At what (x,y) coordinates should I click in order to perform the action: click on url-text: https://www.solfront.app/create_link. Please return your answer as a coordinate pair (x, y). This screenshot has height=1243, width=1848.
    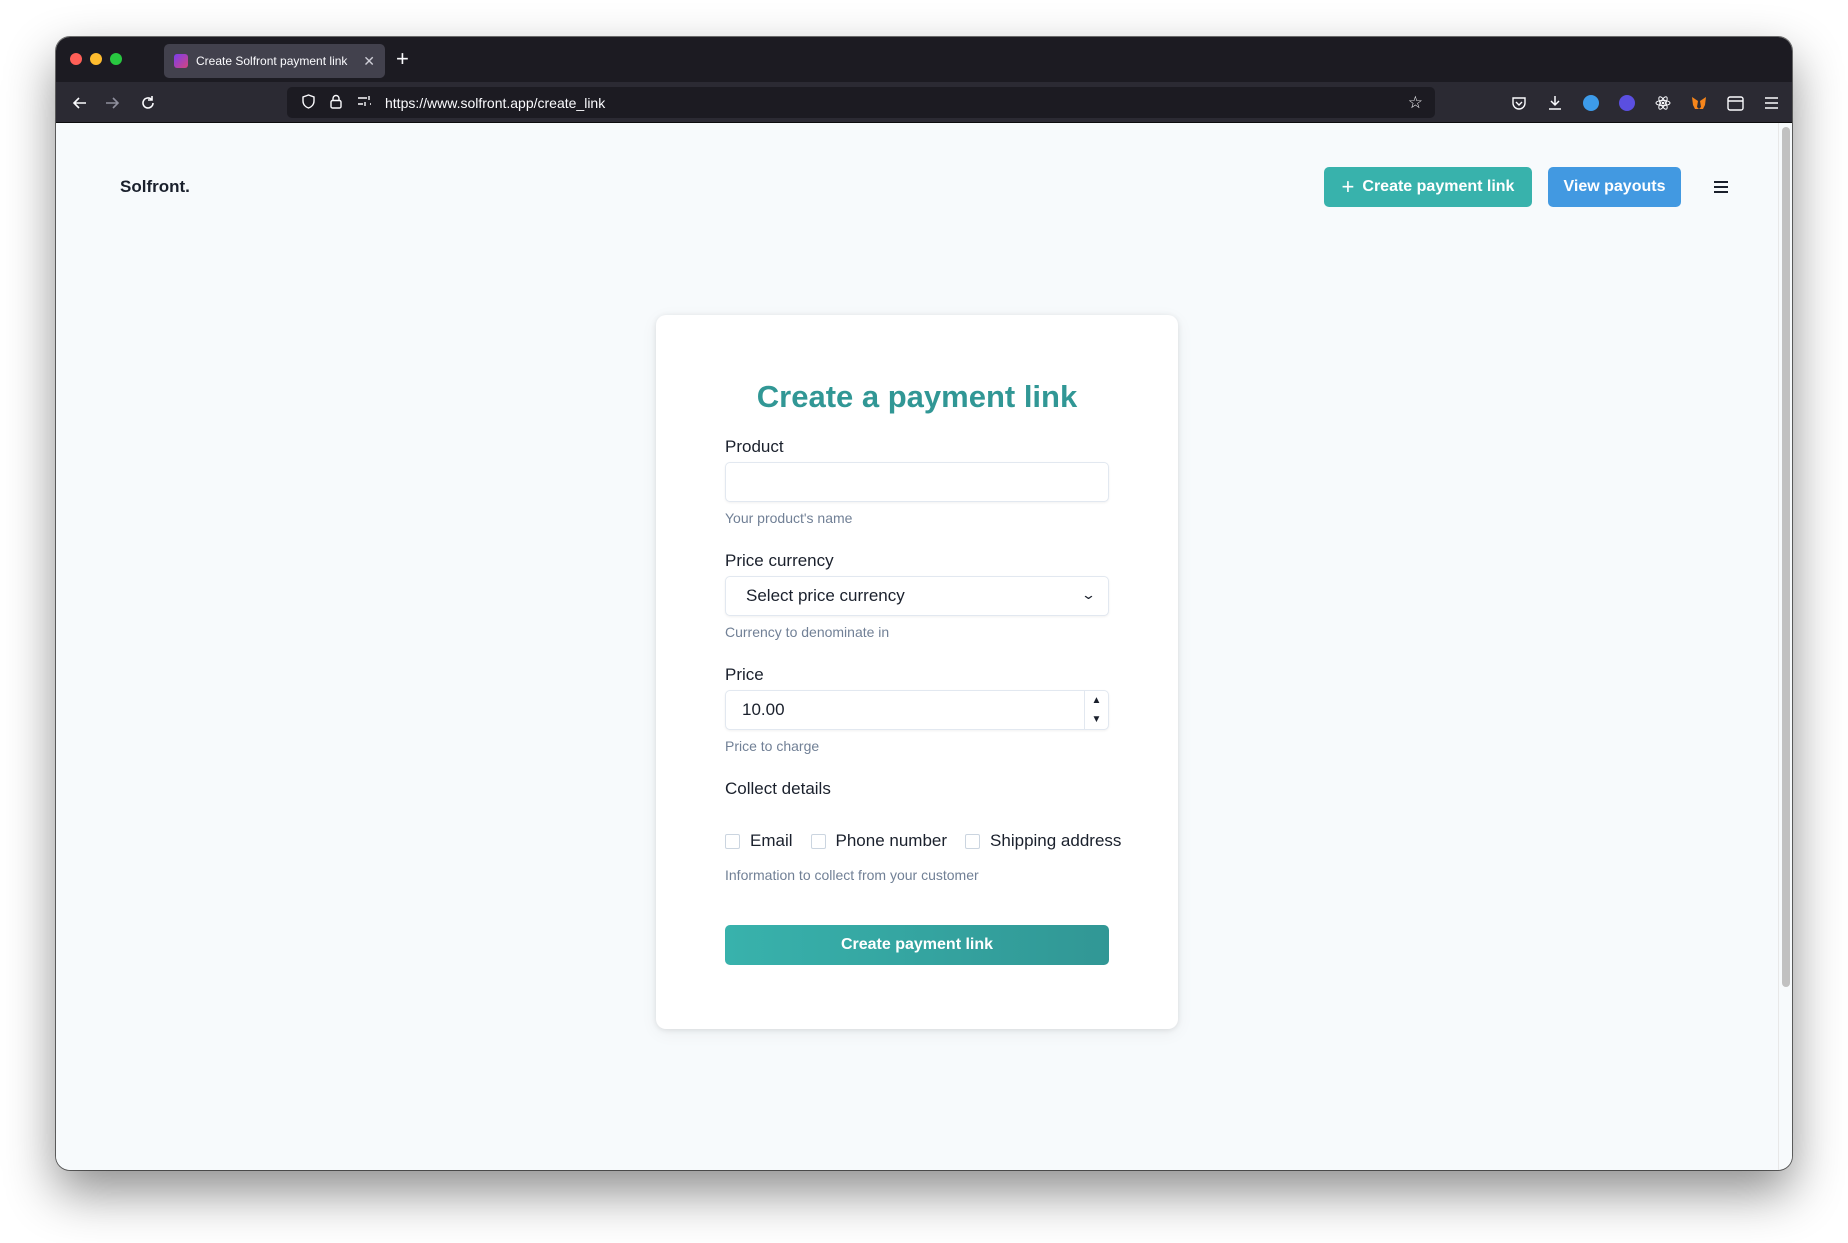
    Looking at the image, I should click on (495, 102).